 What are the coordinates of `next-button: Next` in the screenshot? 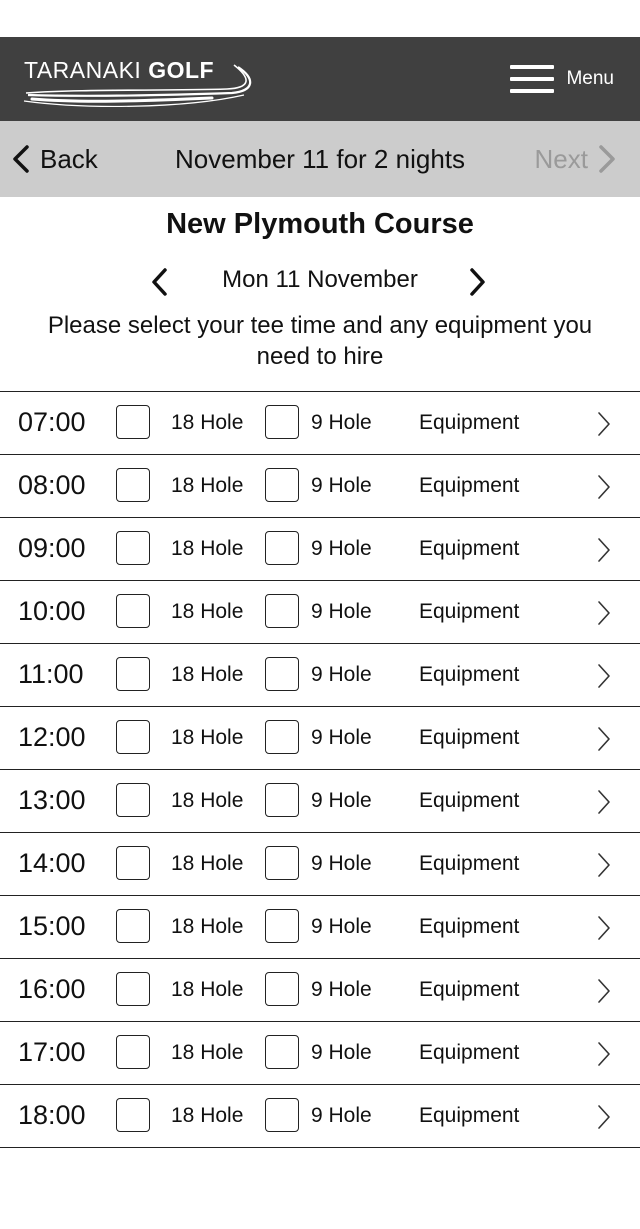 It's located at (575, 159).